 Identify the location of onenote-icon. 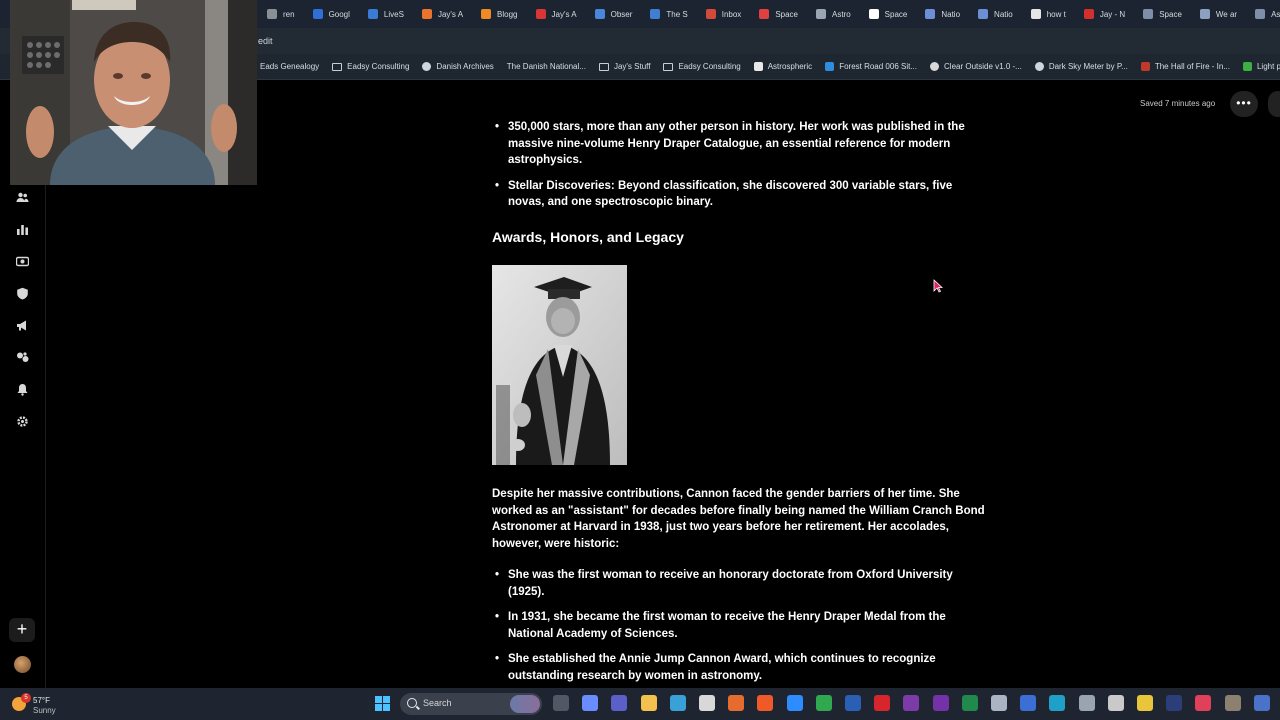
(911, 703).